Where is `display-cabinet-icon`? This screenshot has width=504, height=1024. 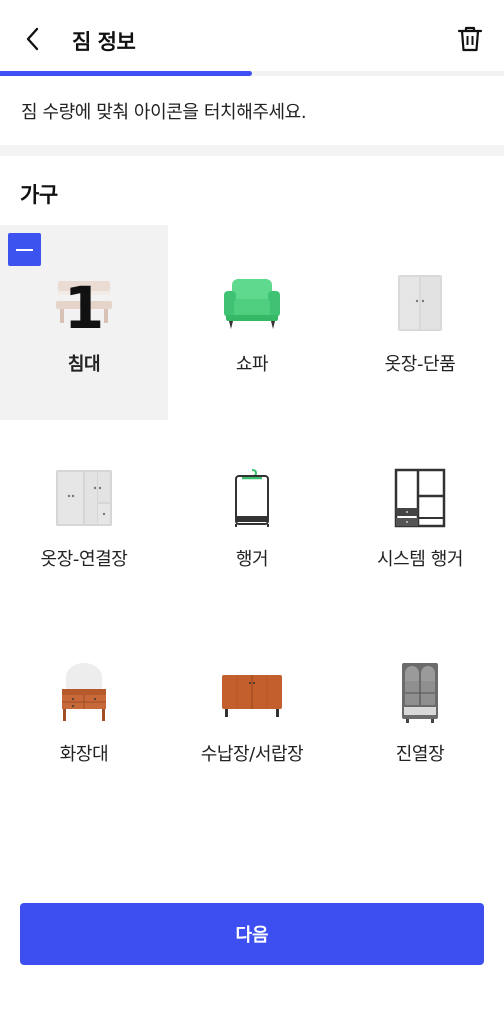 display-cabinet-icon is located at coordinates (420, 693).